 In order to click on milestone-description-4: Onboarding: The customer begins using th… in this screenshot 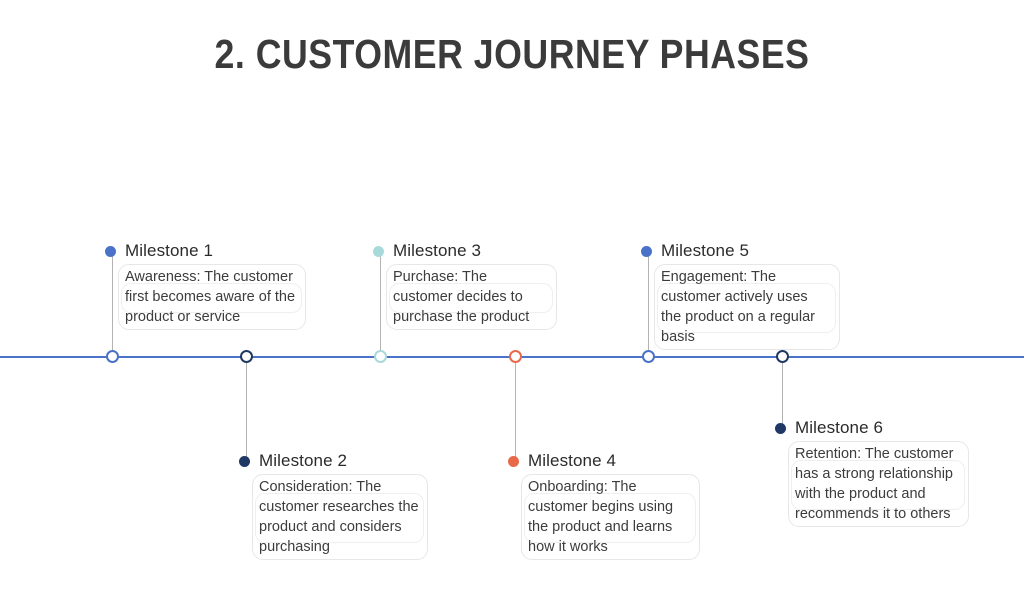, I will do `click(610, 517)`.